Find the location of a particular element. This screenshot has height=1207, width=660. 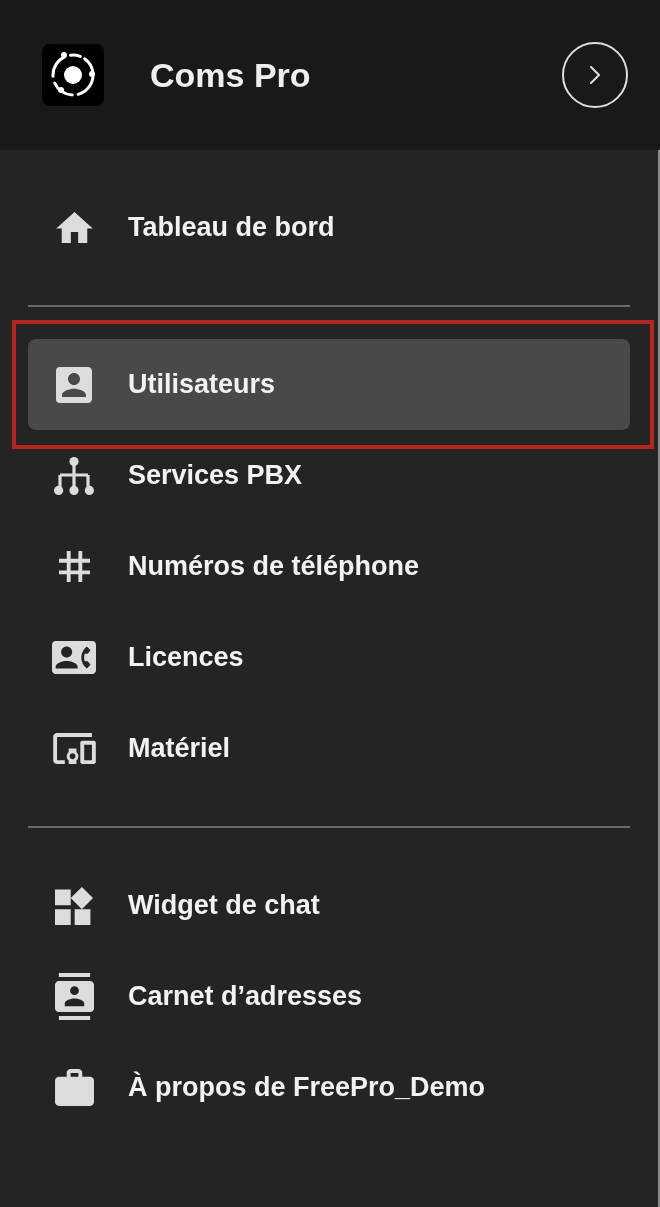

person-card-icon is located at coordinates (74, 384).